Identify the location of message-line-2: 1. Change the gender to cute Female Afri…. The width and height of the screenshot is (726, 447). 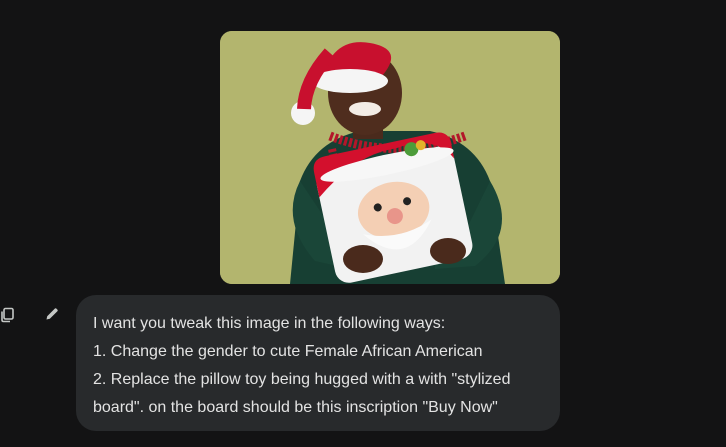
(288, 351).